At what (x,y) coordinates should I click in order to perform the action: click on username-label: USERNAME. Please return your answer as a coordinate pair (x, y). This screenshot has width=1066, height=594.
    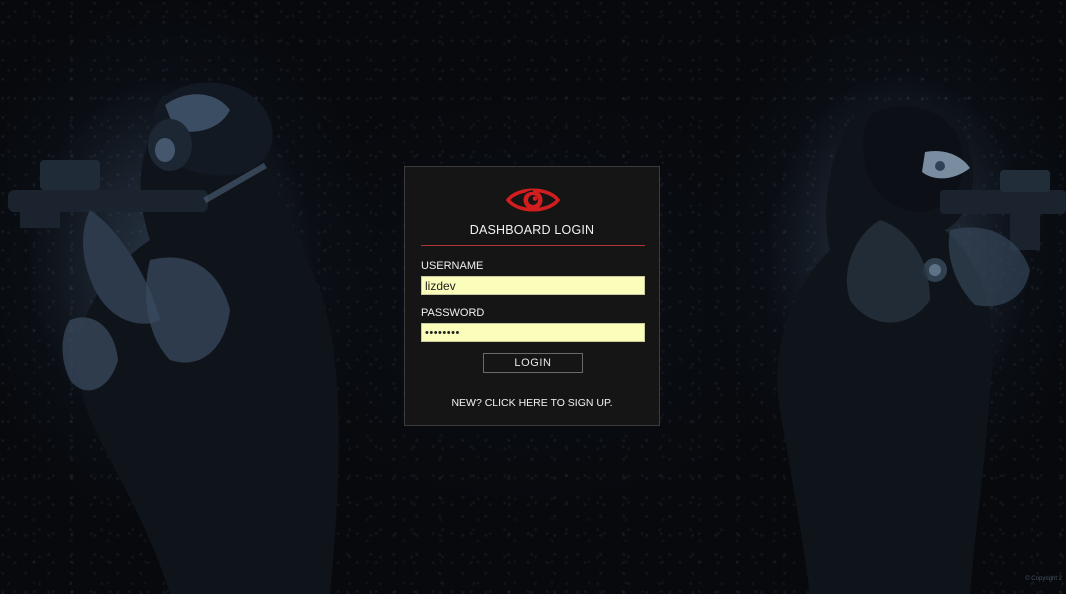
    Looking at the image, I should click on (452, 266).